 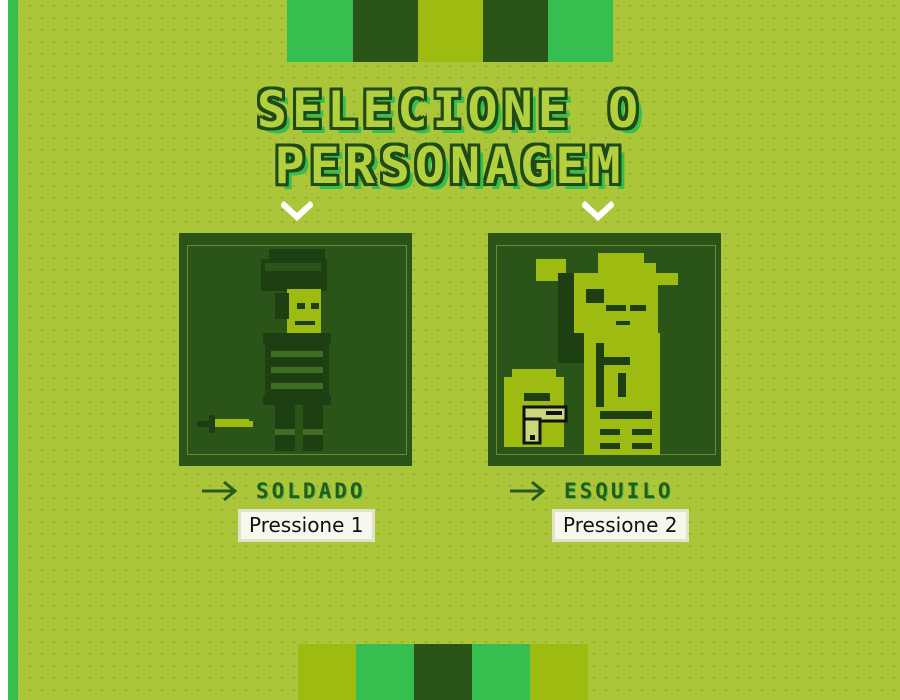 I want to click on character-name: SOLDADO, so click(x=311, y=491).